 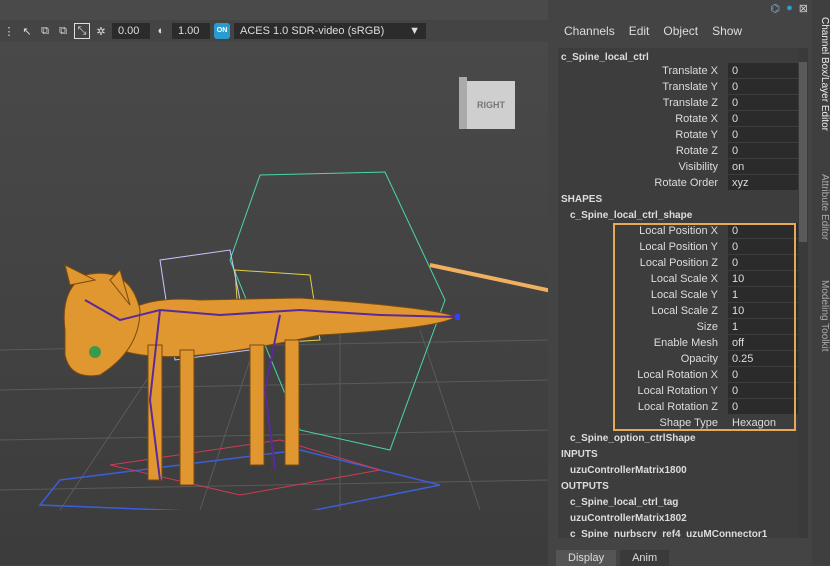 What do you see at coordinates (727, 31) in the screenshot?
I see `menu-show: Show` at bounding box center [727, 31].